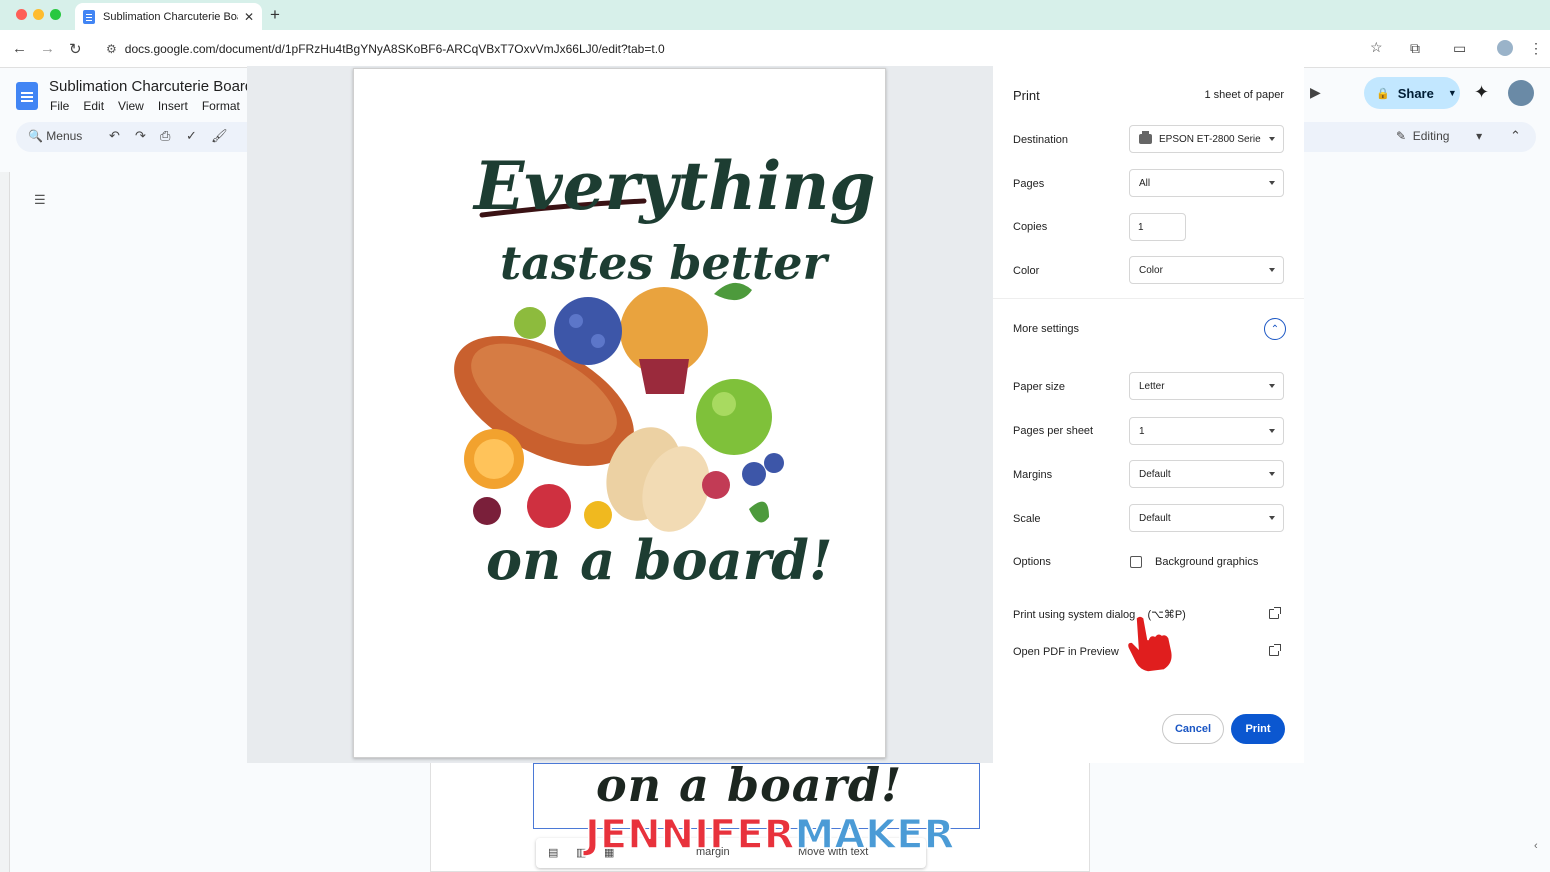  Describe the element at coordinates (1155, 474) in the screenshot. I see `margins-value: Default` at that location.